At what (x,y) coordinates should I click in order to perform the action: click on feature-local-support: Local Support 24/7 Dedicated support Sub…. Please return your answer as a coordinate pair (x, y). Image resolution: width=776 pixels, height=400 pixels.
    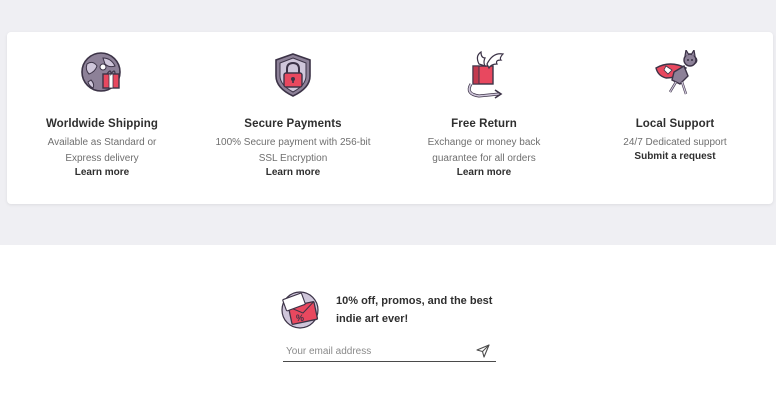
    Looking at the image, I should click on (675, 118).